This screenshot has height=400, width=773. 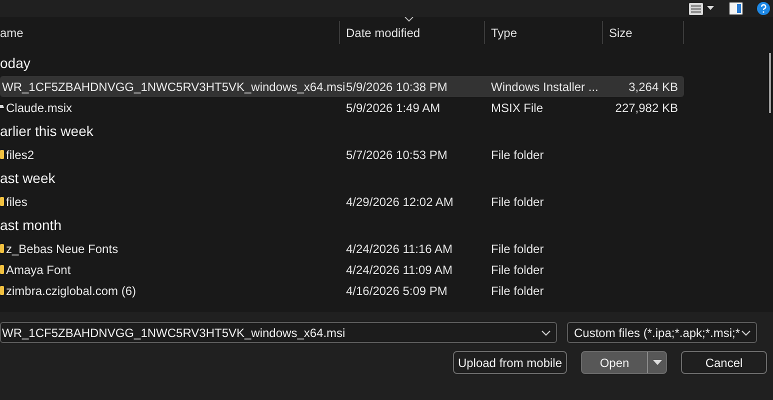 What do you see at coordinates (62, 249) in the screenshot?
I see `file-name: z_Bebas Neue Fonts` at bounding box center [62, 249].